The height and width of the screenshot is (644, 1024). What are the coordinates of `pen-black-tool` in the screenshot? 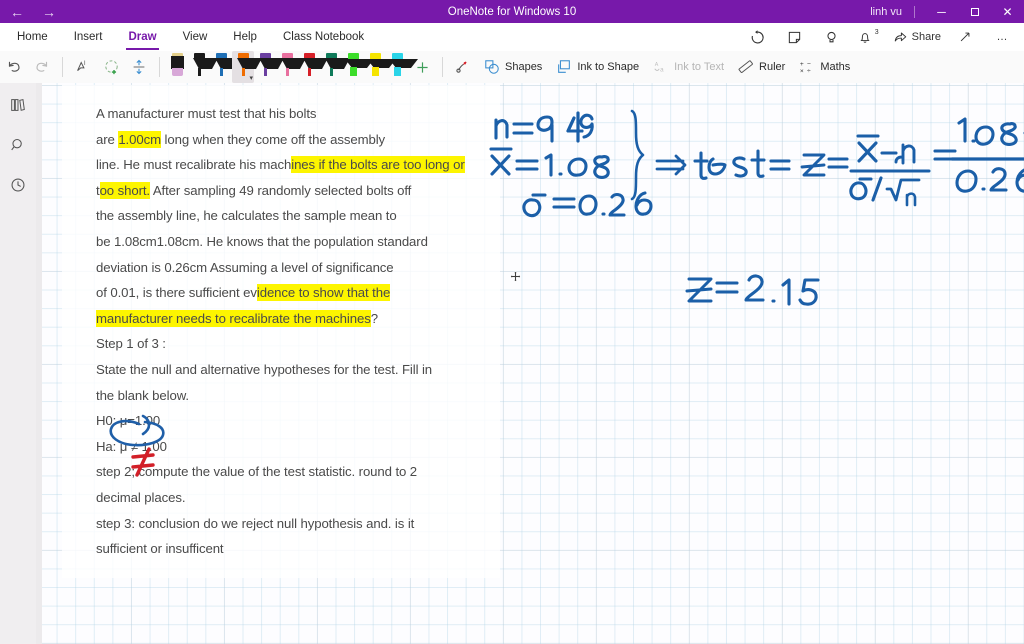 It's located at (203, 67).